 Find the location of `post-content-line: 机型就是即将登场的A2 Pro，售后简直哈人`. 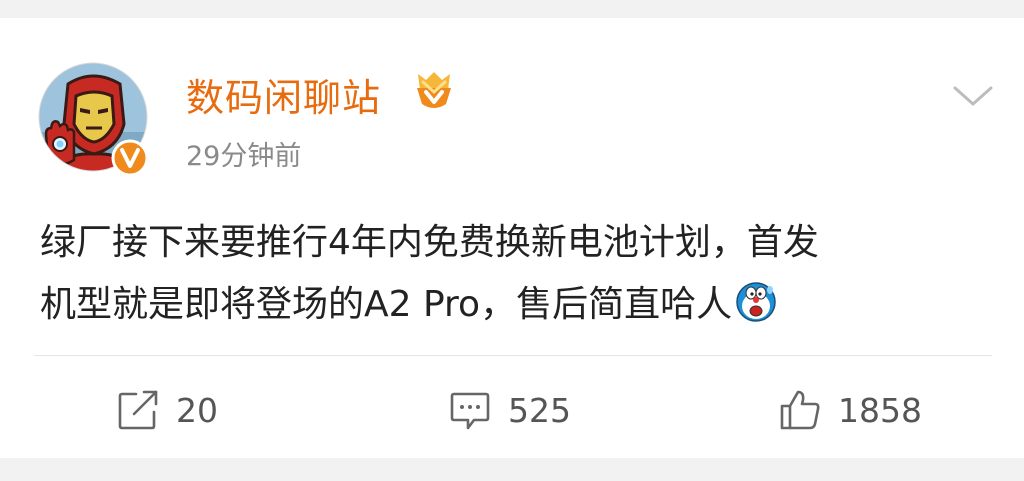

post-content-line: 机型就是即将登场的A2 Pro，售后简直哈人 is located at coordinates (520, 305).